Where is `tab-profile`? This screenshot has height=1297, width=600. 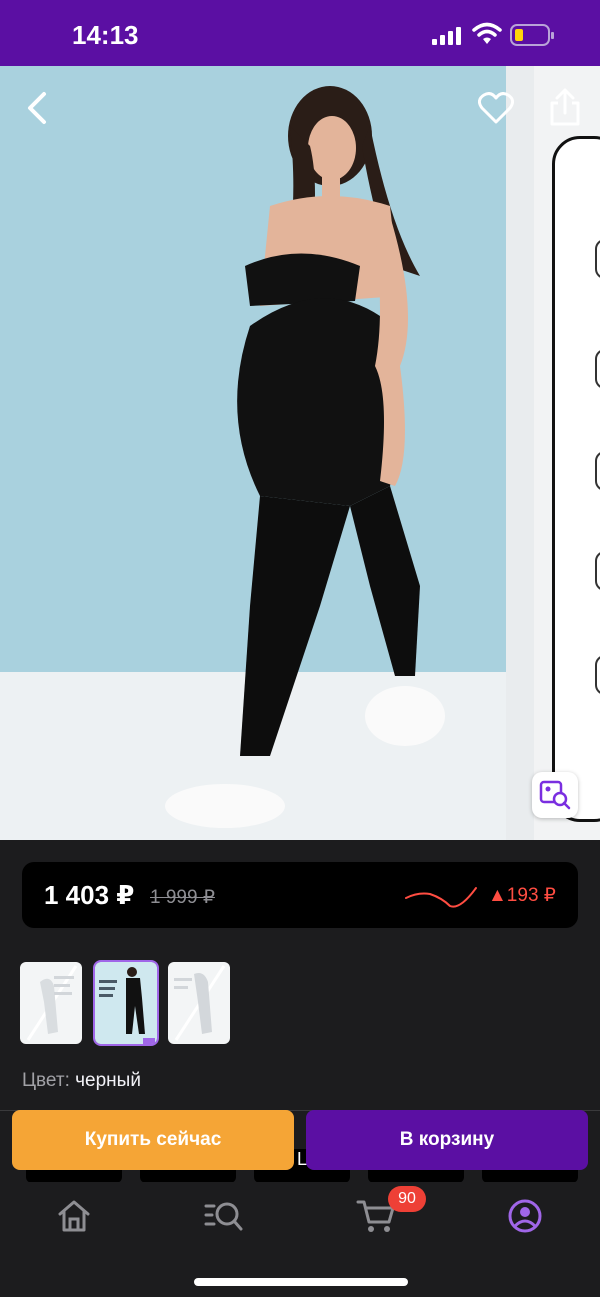 tab-profile is located at coordinates (525, 1216).